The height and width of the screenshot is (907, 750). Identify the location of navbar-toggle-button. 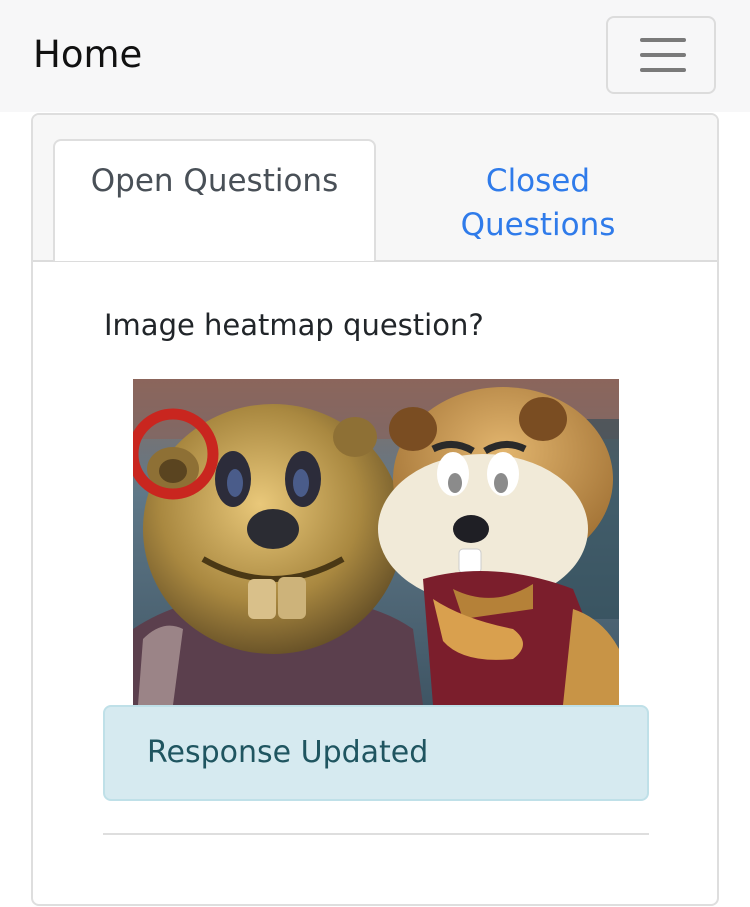
(661, 55).